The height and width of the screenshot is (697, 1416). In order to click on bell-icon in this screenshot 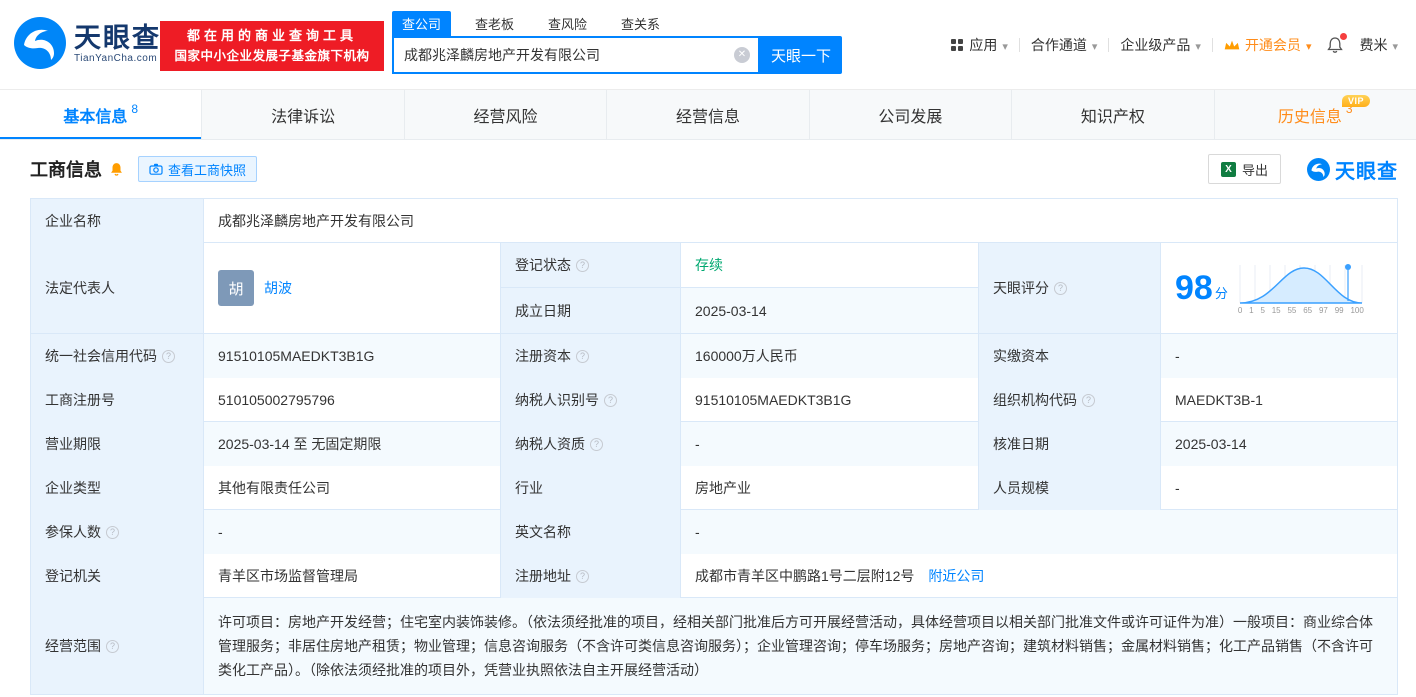, I will do `click(116, 169)`.